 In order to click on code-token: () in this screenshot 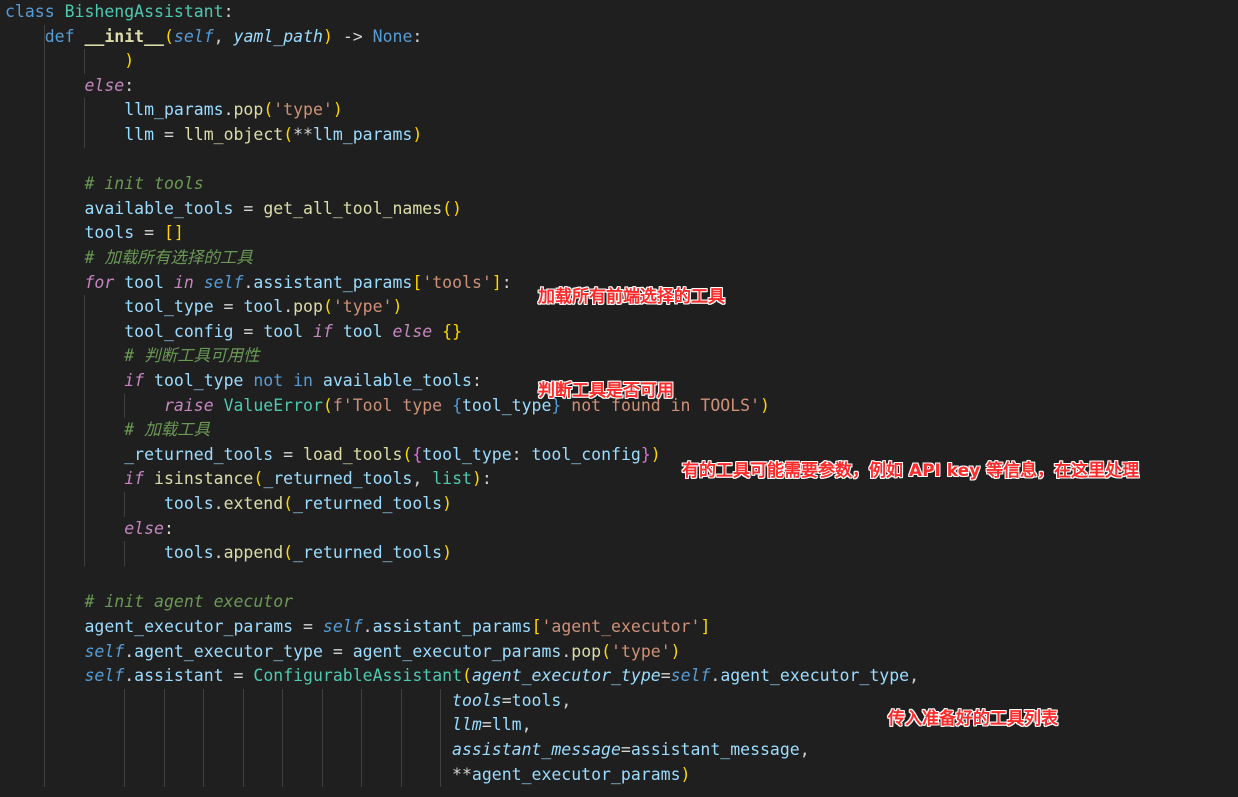, I will do `click(452, 208)`.